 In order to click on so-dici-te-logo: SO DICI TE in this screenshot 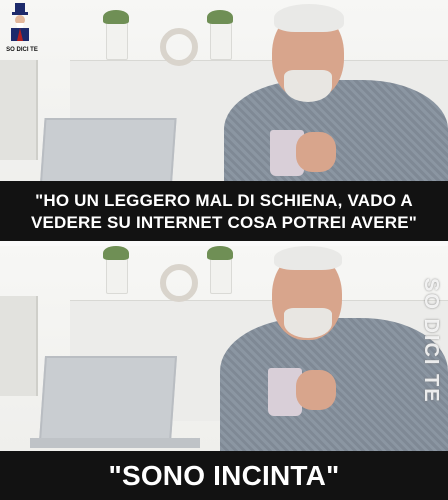, I will do `click(20, 29)`.